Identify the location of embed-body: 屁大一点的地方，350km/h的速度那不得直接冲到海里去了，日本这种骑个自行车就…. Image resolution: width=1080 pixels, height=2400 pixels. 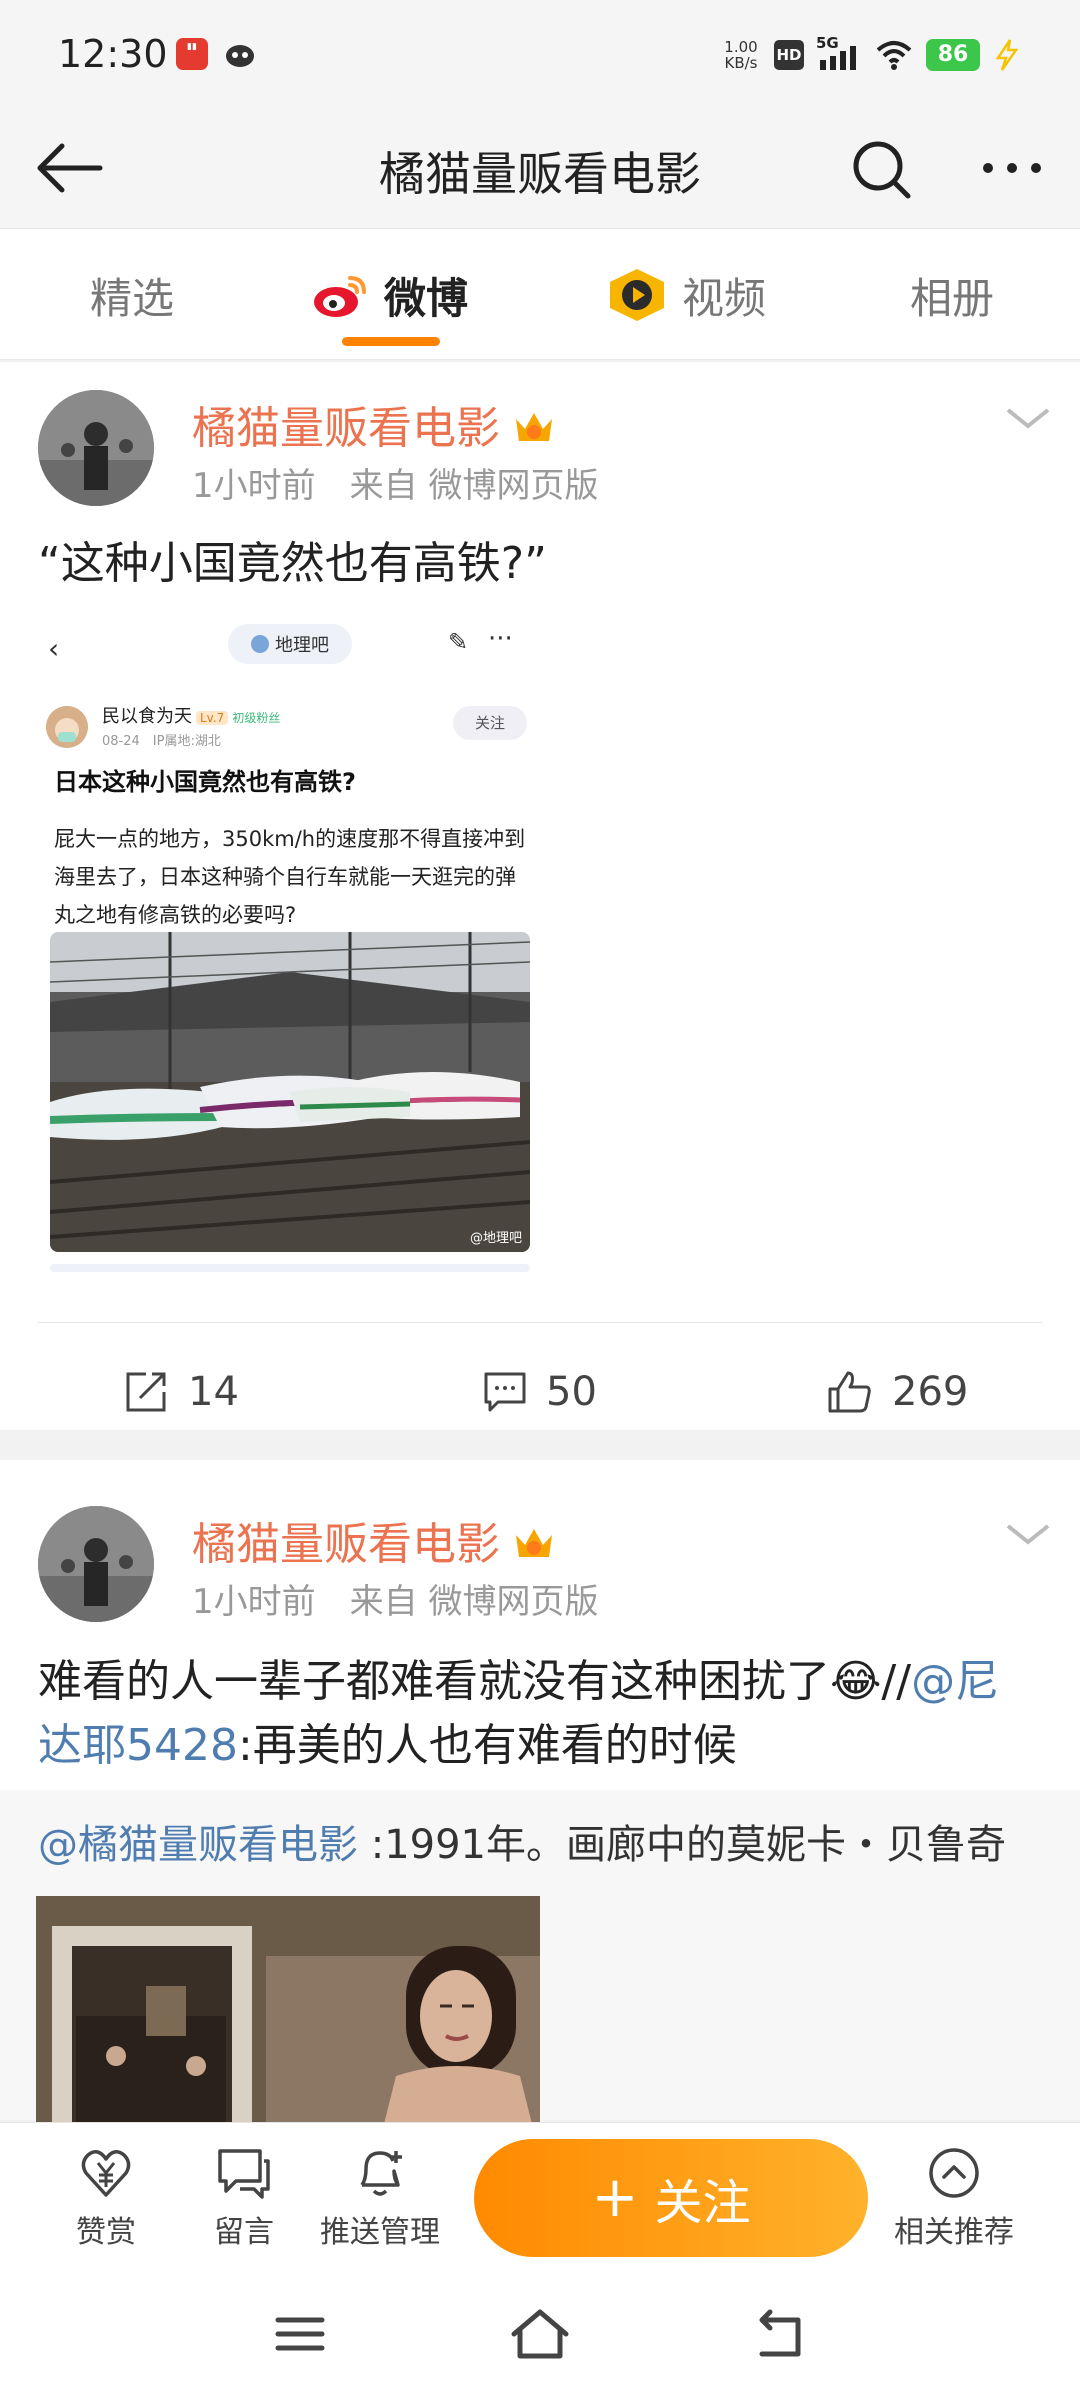
(290, 877).